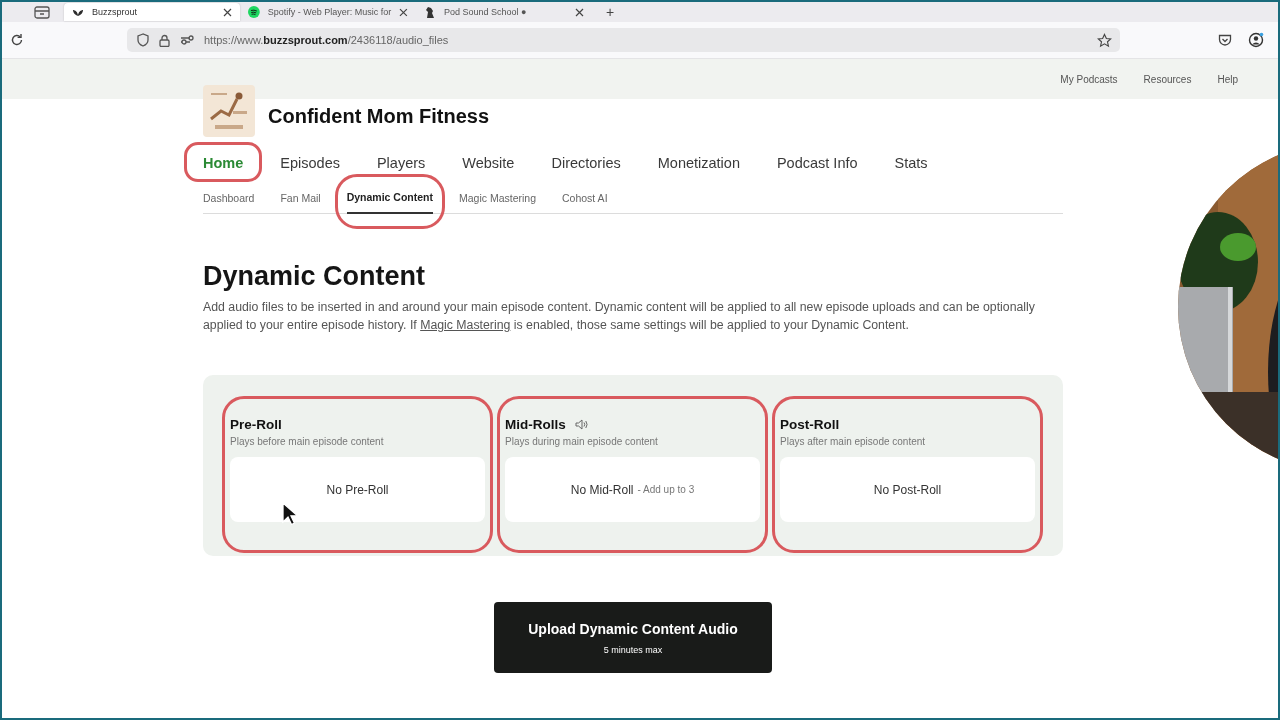  What do you see at coordinates (1104, 40) in the screenshot?
I see `star-icon` at bounding box center [1104, 40].